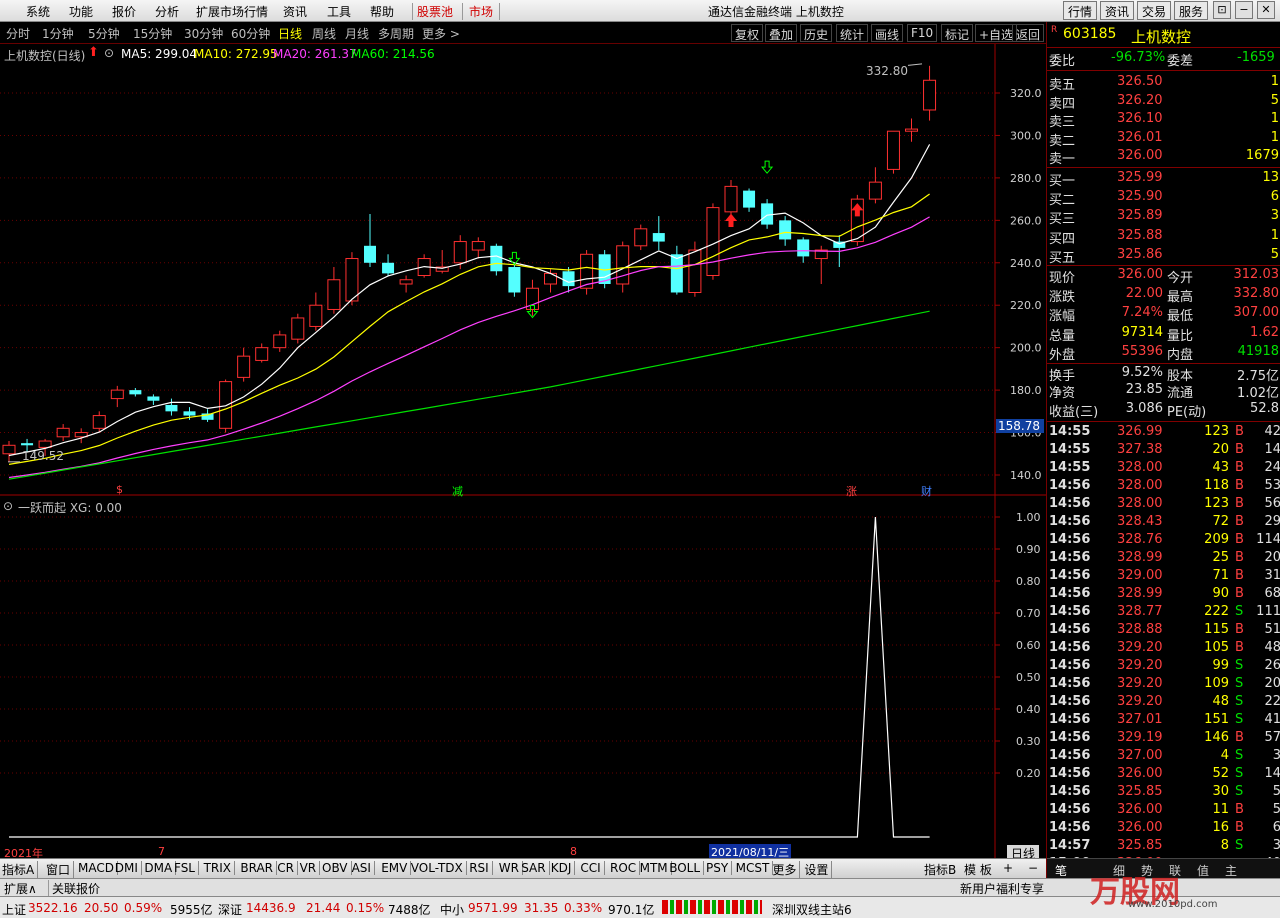 This screenshot has width=1280, height=918. What do you see at coordinates (20, 869) in the screenshot?
I see `indicator-tab-0: 指标A` at bounding box center [20, 869].